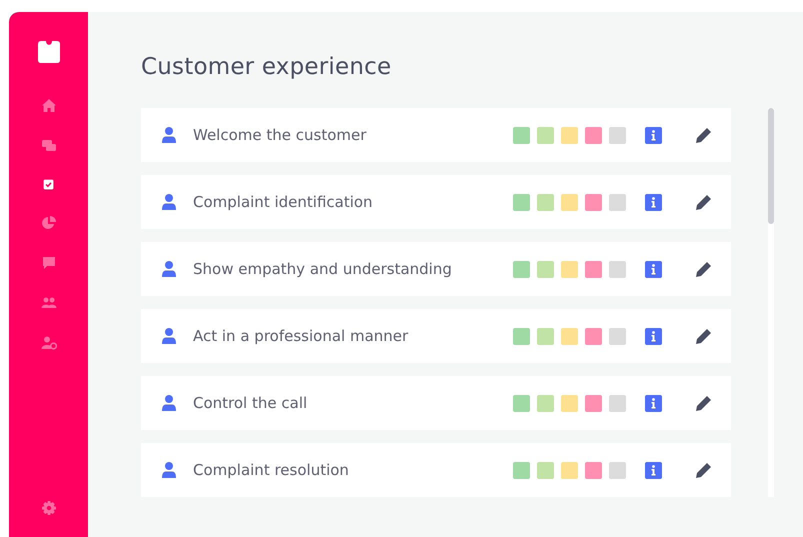 The image size is (803, 537). Describe the element at coordinates (48, 146) in the screenshot. I see `chat-icon` at that location.